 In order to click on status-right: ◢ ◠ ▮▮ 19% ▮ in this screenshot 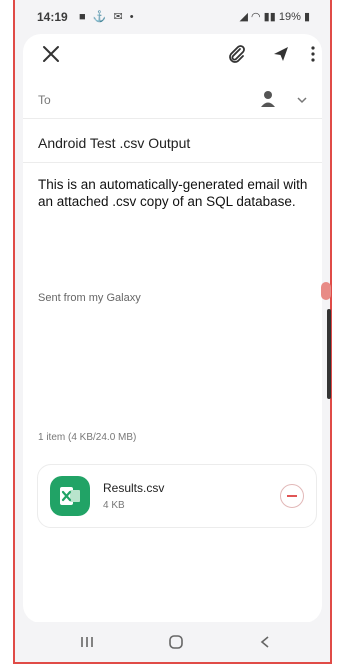, I will do `click(275, 16)`.